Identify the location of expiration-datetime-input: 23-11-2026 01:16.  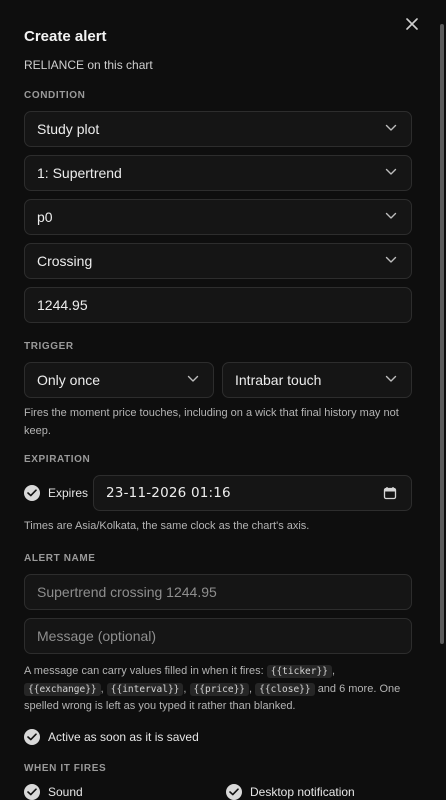
(252, 493).